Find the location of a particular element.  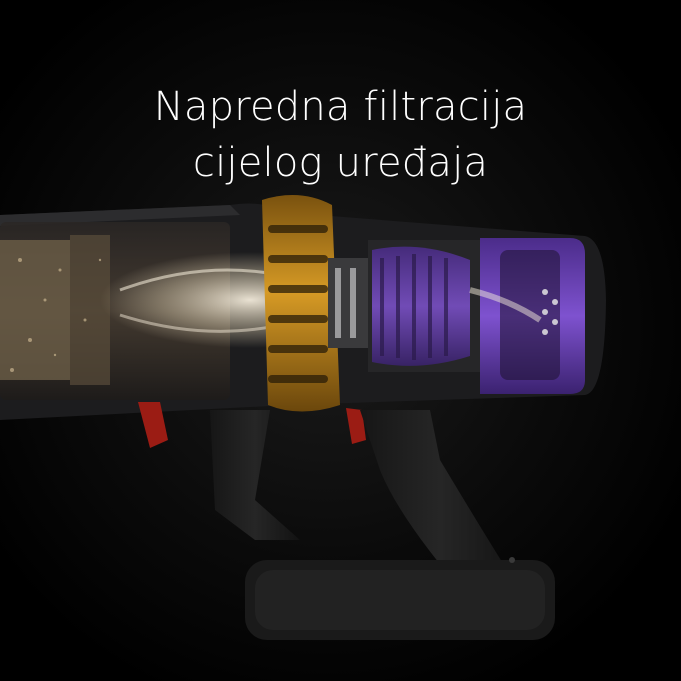

motor-filter is located at coordinates (476, 316).